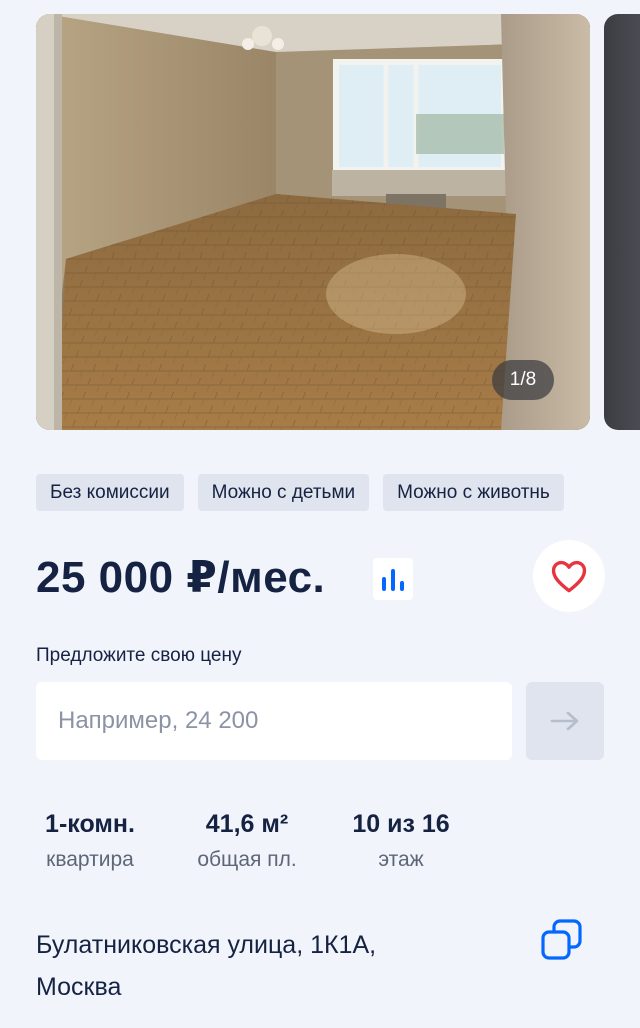 This screenshot has height=1028, width=640. Describe the element at coordinates (79, 987) in the screenshot. I see `address-line-city: Москва` at that location.